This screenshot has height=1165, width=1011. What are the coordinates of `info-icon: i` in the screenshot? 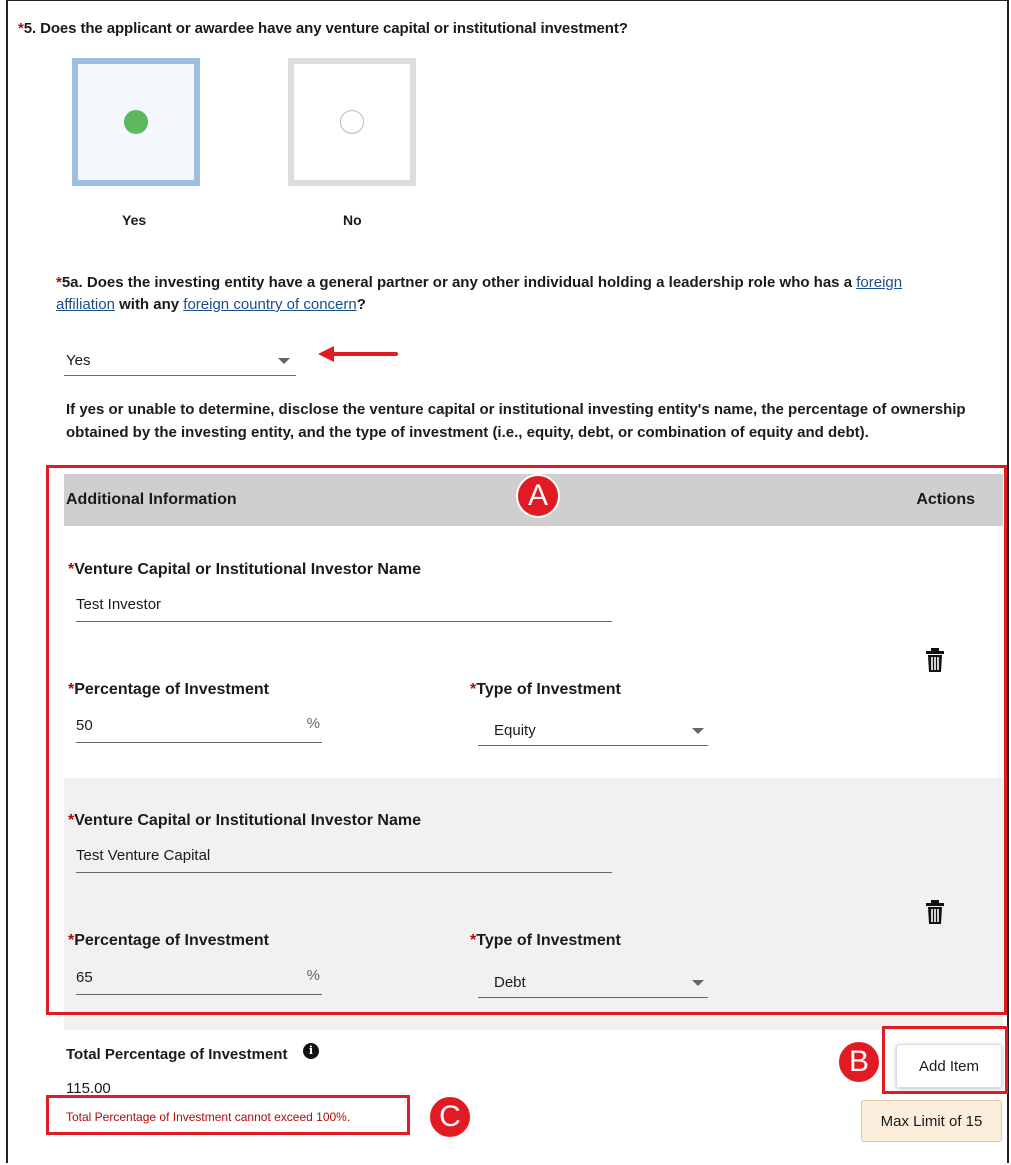 It's located at (311, 1051).